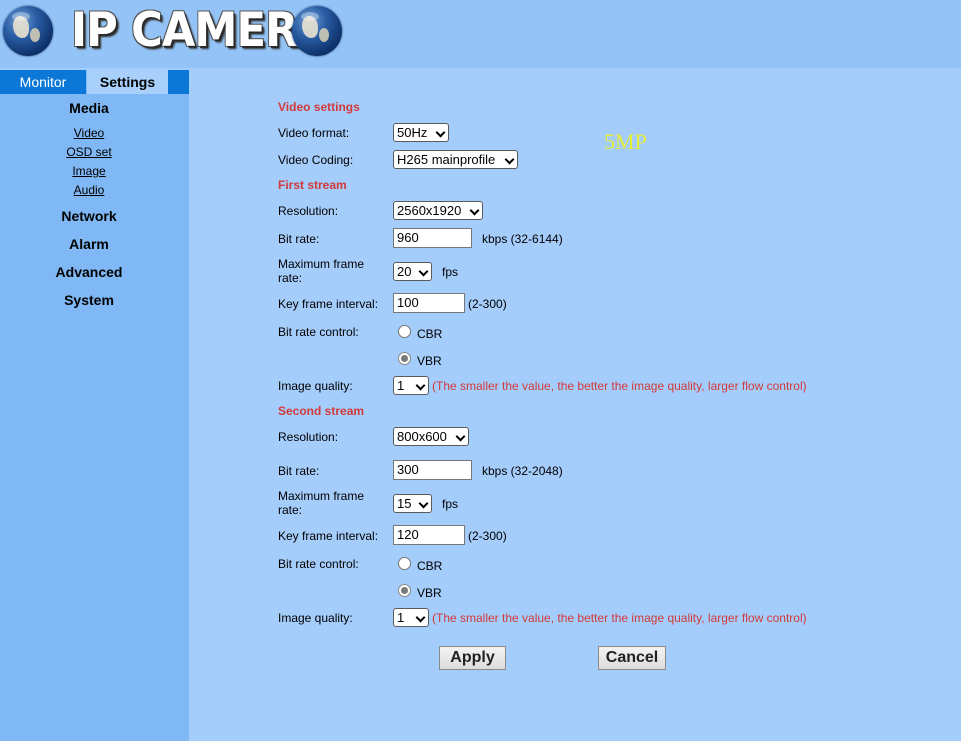  Describe the element at coordinates (89, 300) in the screenshot. I see `sidebar-item-system: System` at that location.